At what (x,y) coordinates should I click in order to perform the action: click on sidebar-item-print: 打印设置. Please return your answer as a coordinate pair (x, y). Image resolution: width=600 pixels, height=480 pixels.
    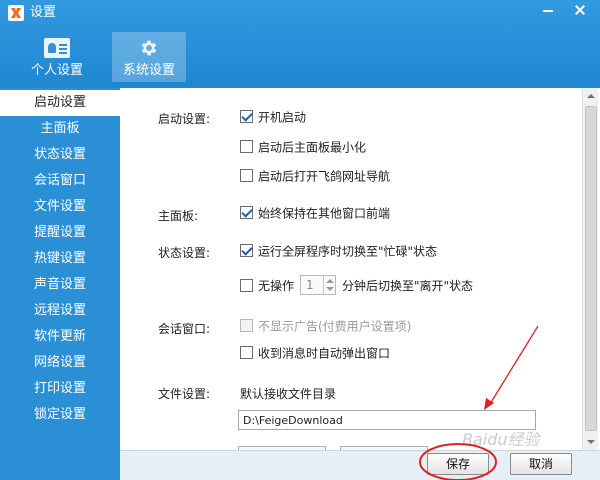
    Looking at the image, I should click on (60, 389).